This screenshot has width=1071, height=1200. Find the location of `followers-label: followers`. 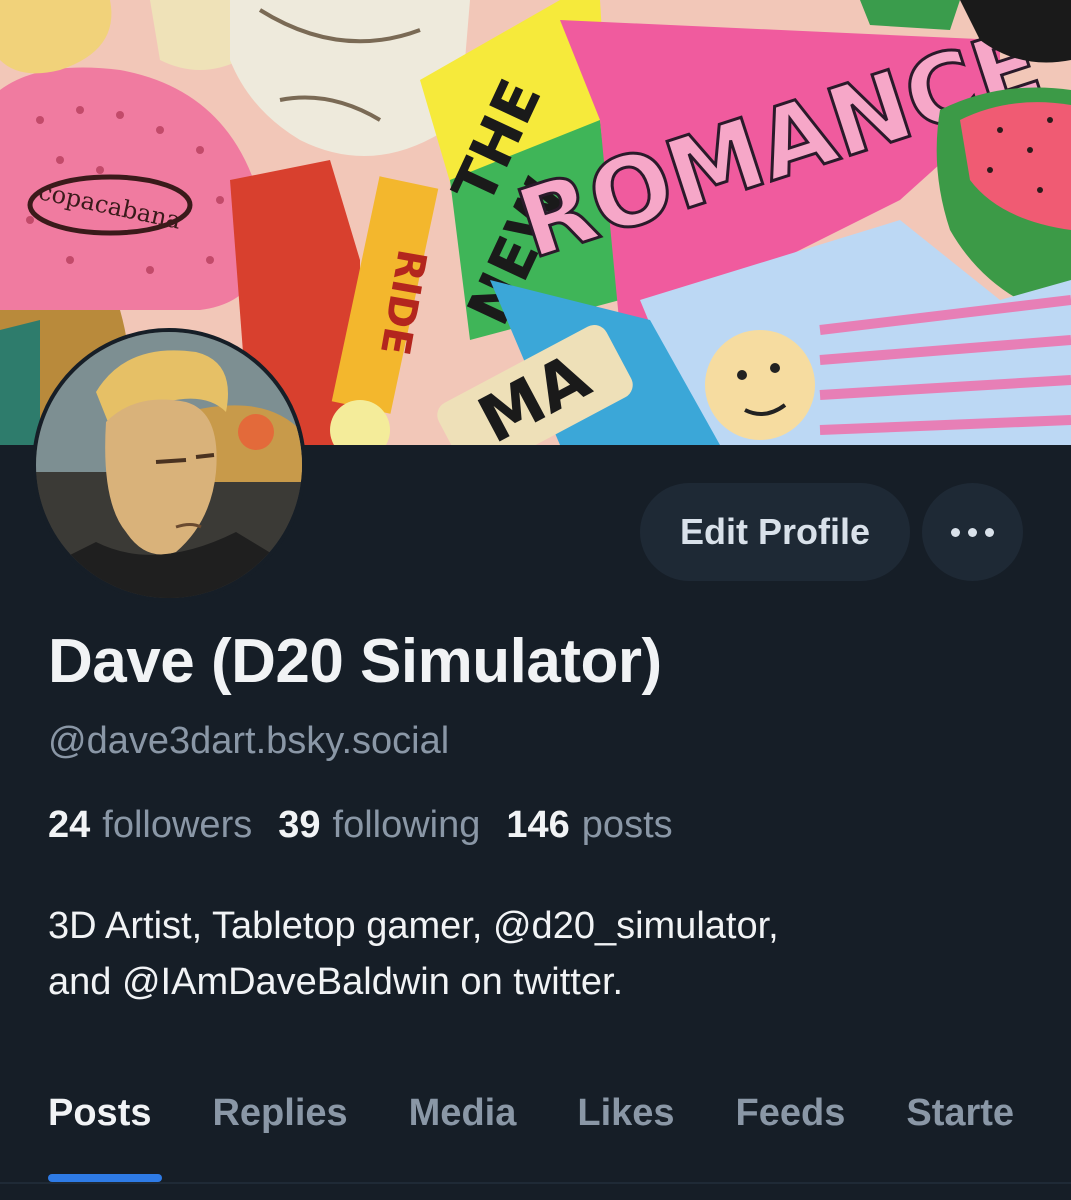

followers-label: followers is located at coordinates (177, 825).